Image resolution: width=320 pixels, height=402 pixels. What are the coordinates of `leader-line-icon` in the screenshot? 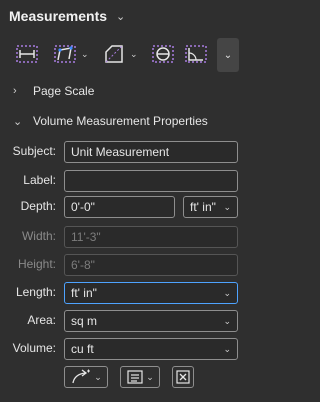 It's located at (81, 376).